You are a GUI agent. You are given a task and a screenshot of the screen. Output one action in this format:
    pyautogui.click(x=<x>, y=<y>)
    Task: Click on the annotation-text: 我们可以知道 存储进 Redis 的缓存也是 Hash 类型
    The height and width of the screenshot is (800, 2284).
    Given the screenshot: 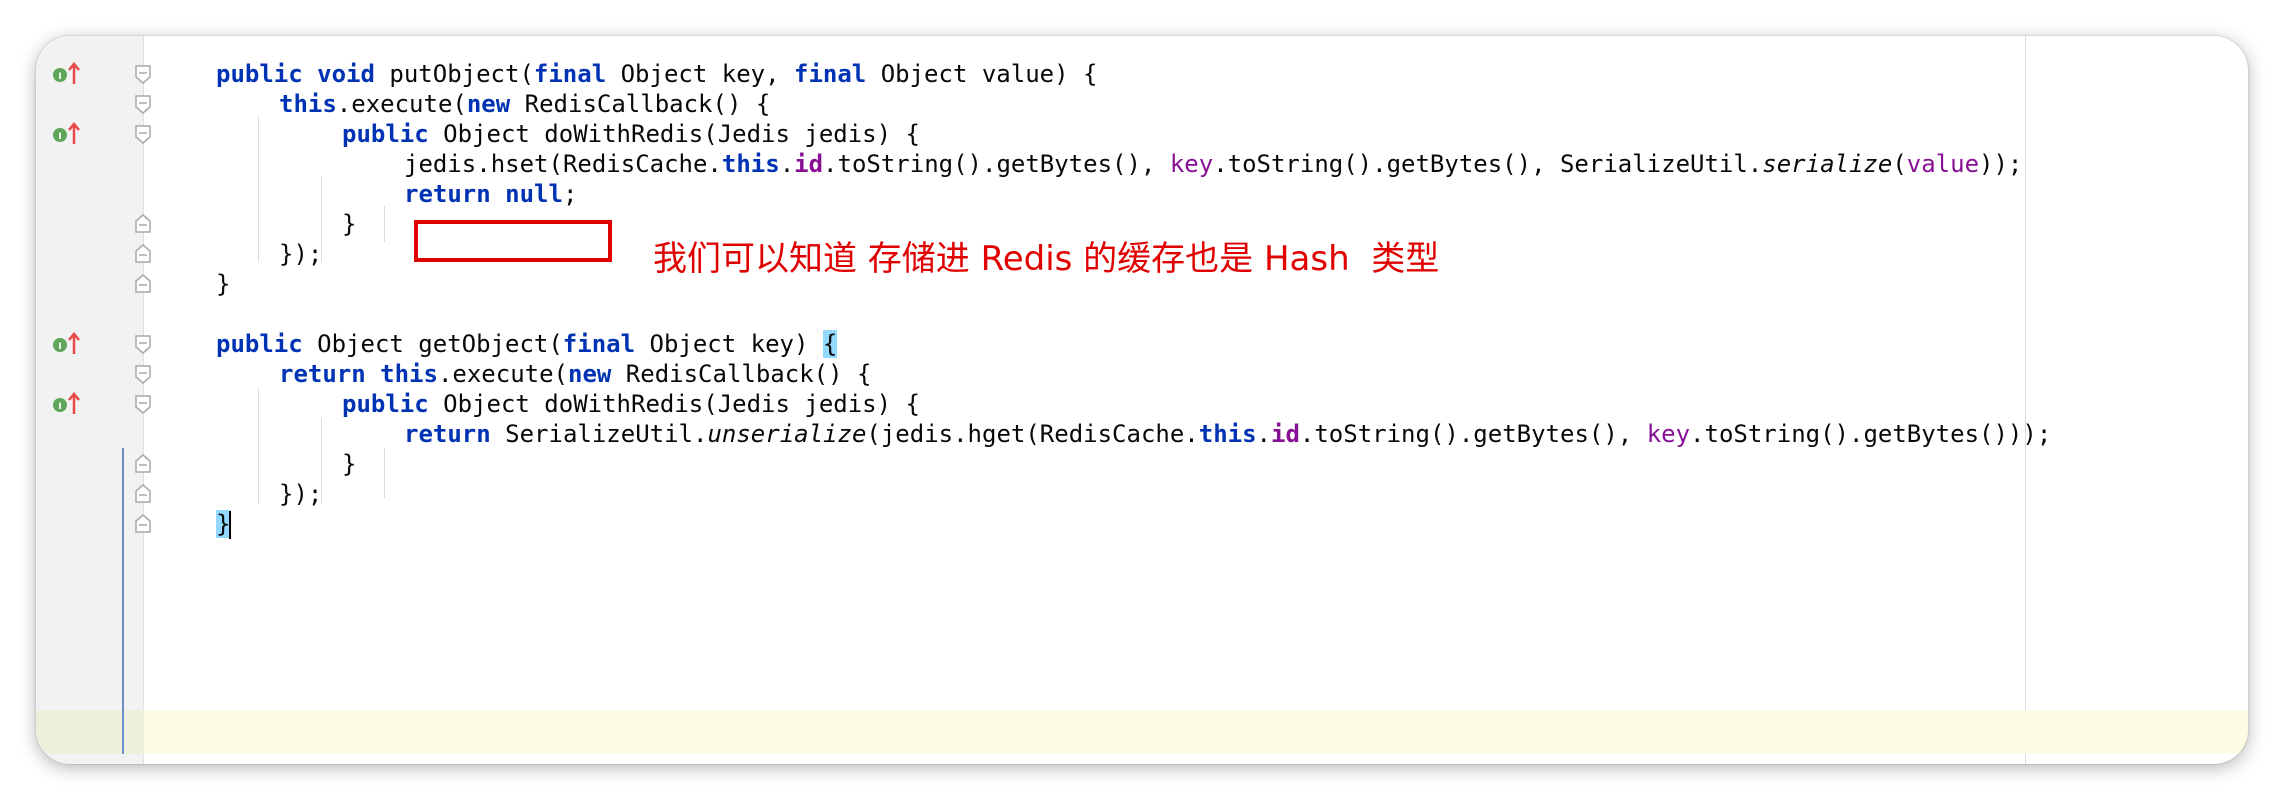 What is the action you would take?
    pyautogui.click(x=1046, y=259)
    